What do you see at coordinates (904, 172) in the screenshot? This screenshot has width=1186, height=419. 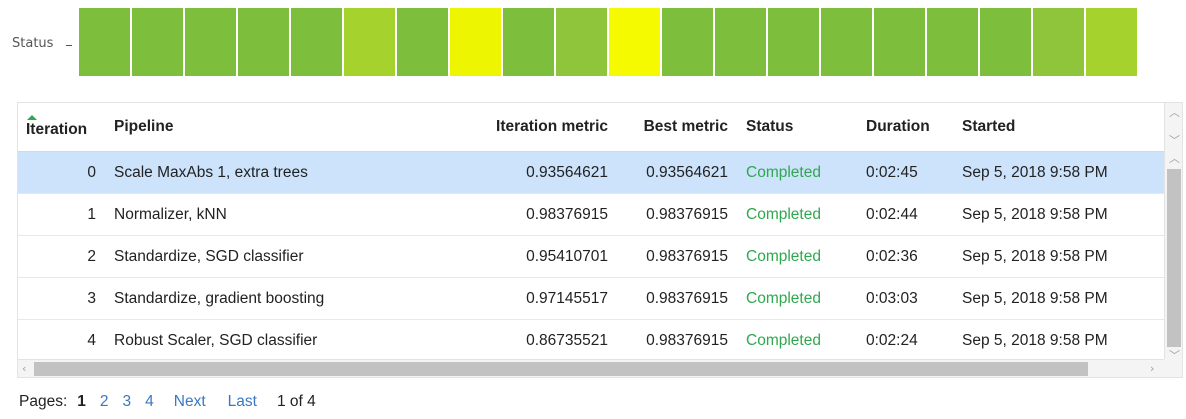 I see `cell-duration: 0:02:45` at bounding box center [904, 172].